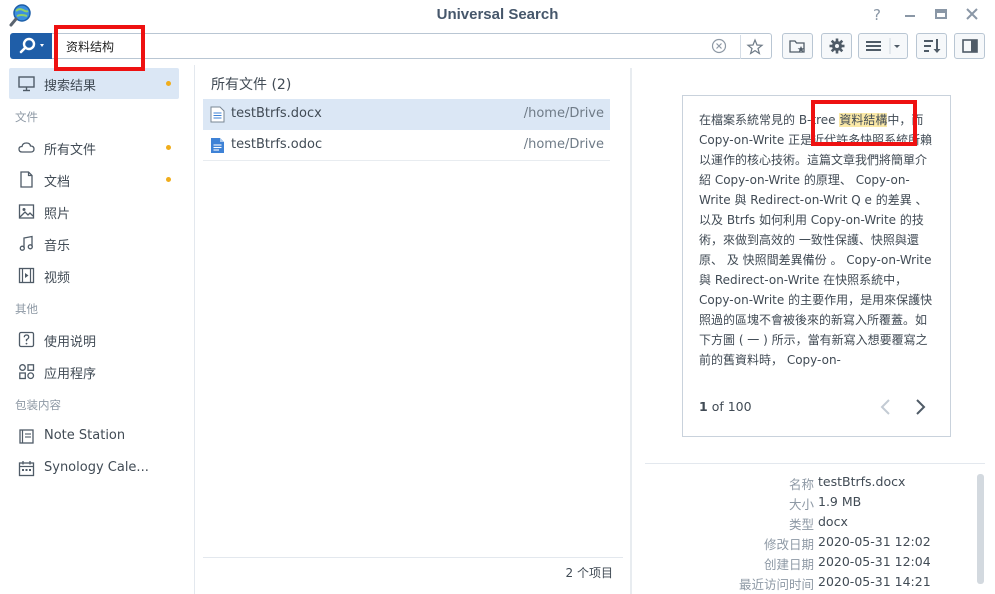  I want to click on calendar-icon, so click(26, 469).